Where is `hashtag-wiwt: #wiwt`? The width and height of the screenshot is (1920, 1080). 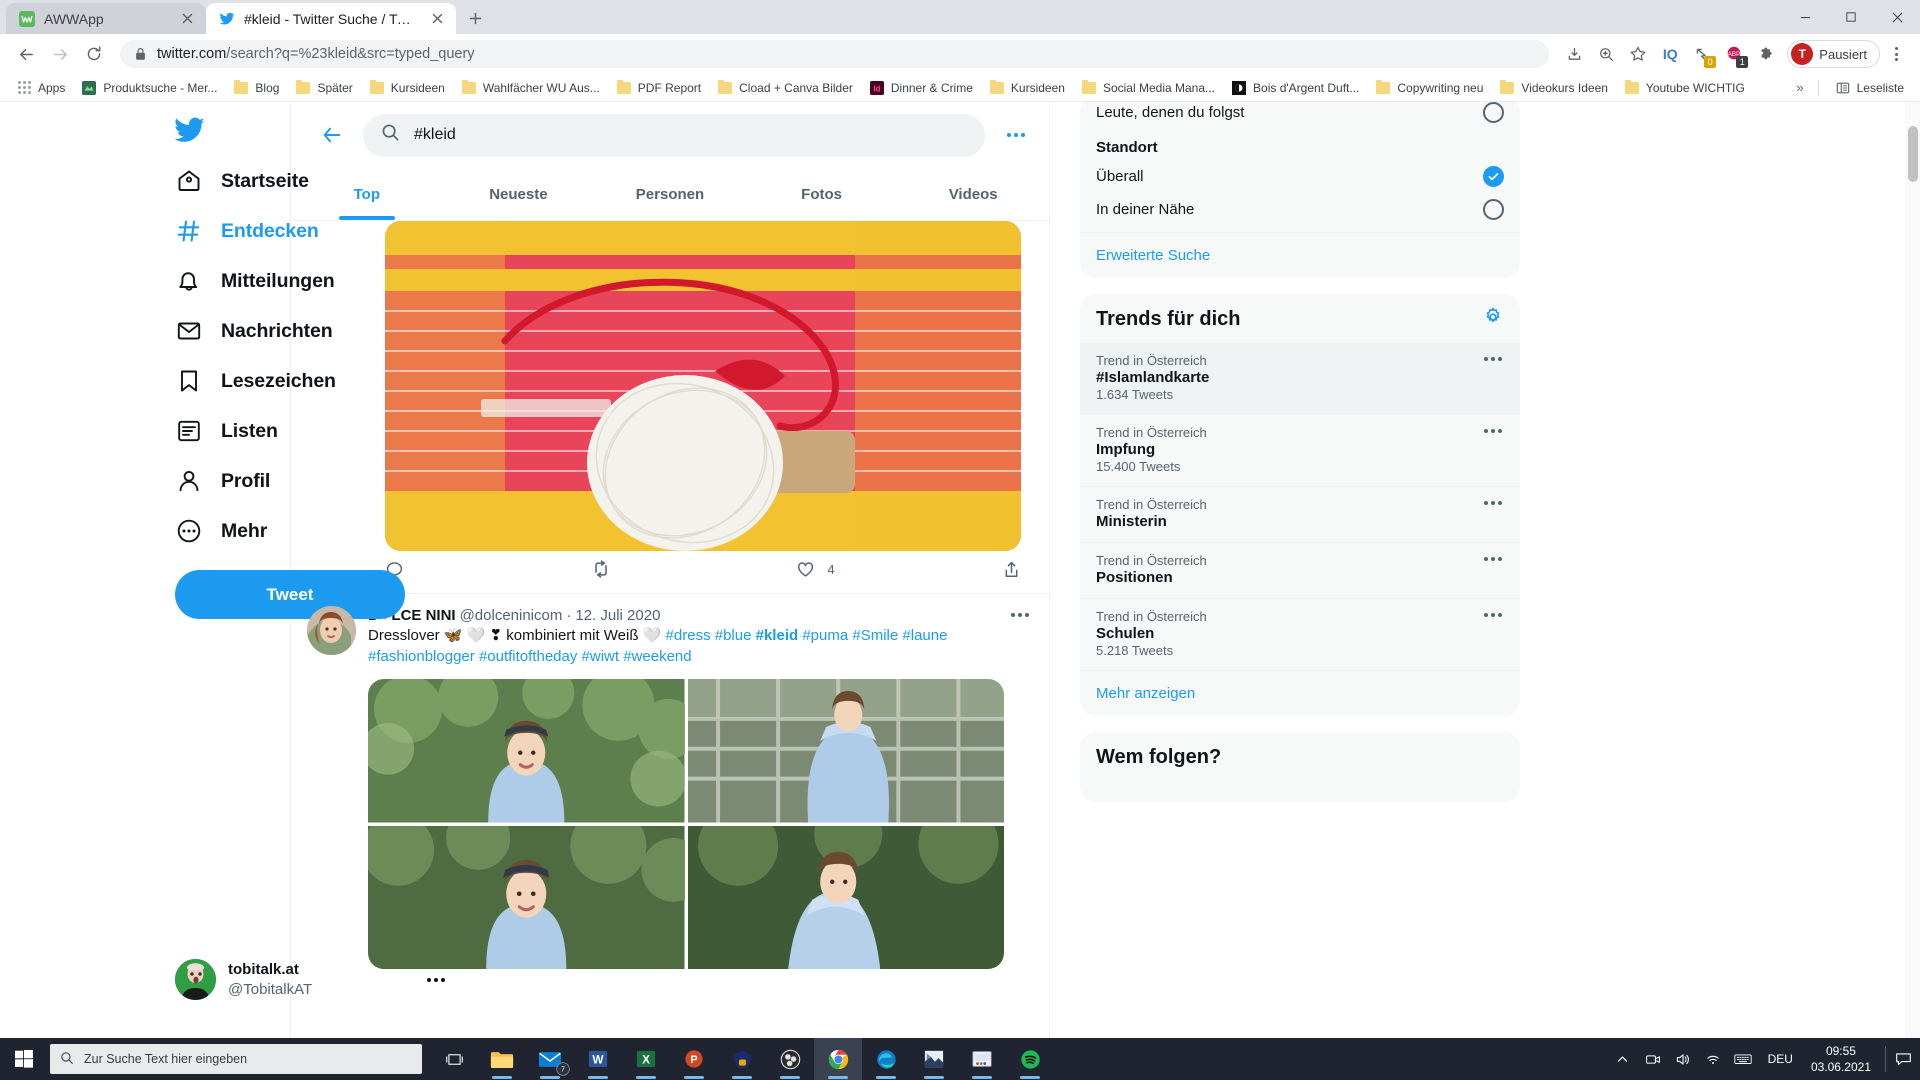 hashtag-wiwt: #wiwt is located at coordinates (601, 656).